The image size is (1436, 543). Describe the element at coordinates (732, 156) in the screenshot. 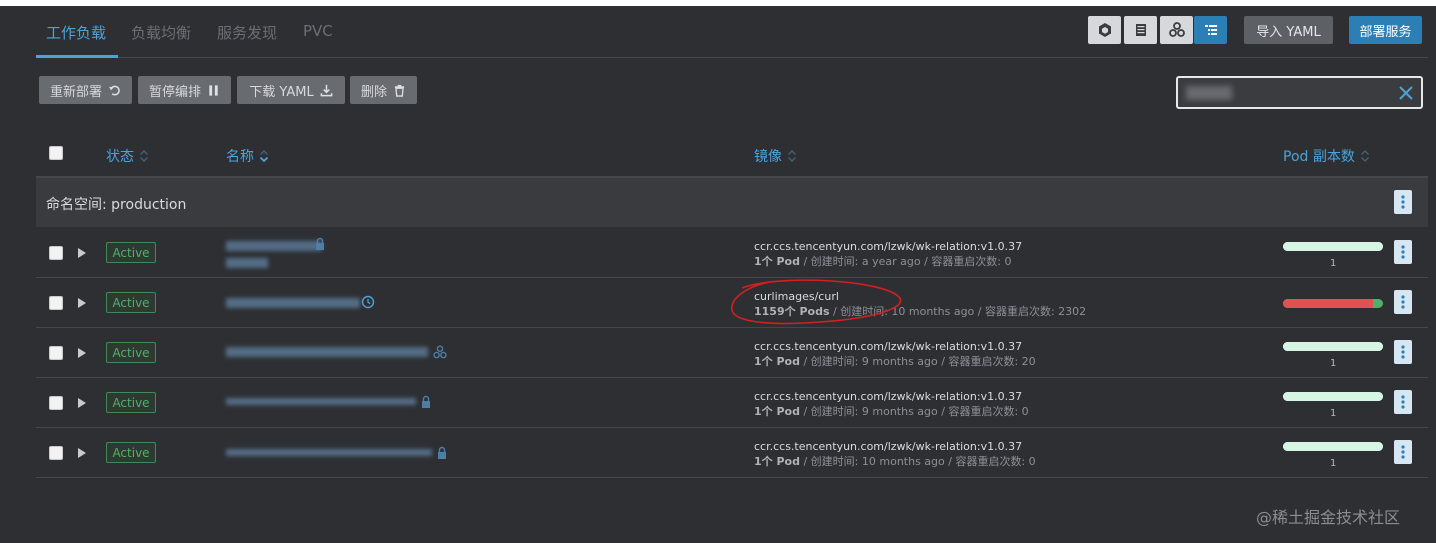

I see `table-header: 状态 名称 镜像 Pod 副本数` at that location.